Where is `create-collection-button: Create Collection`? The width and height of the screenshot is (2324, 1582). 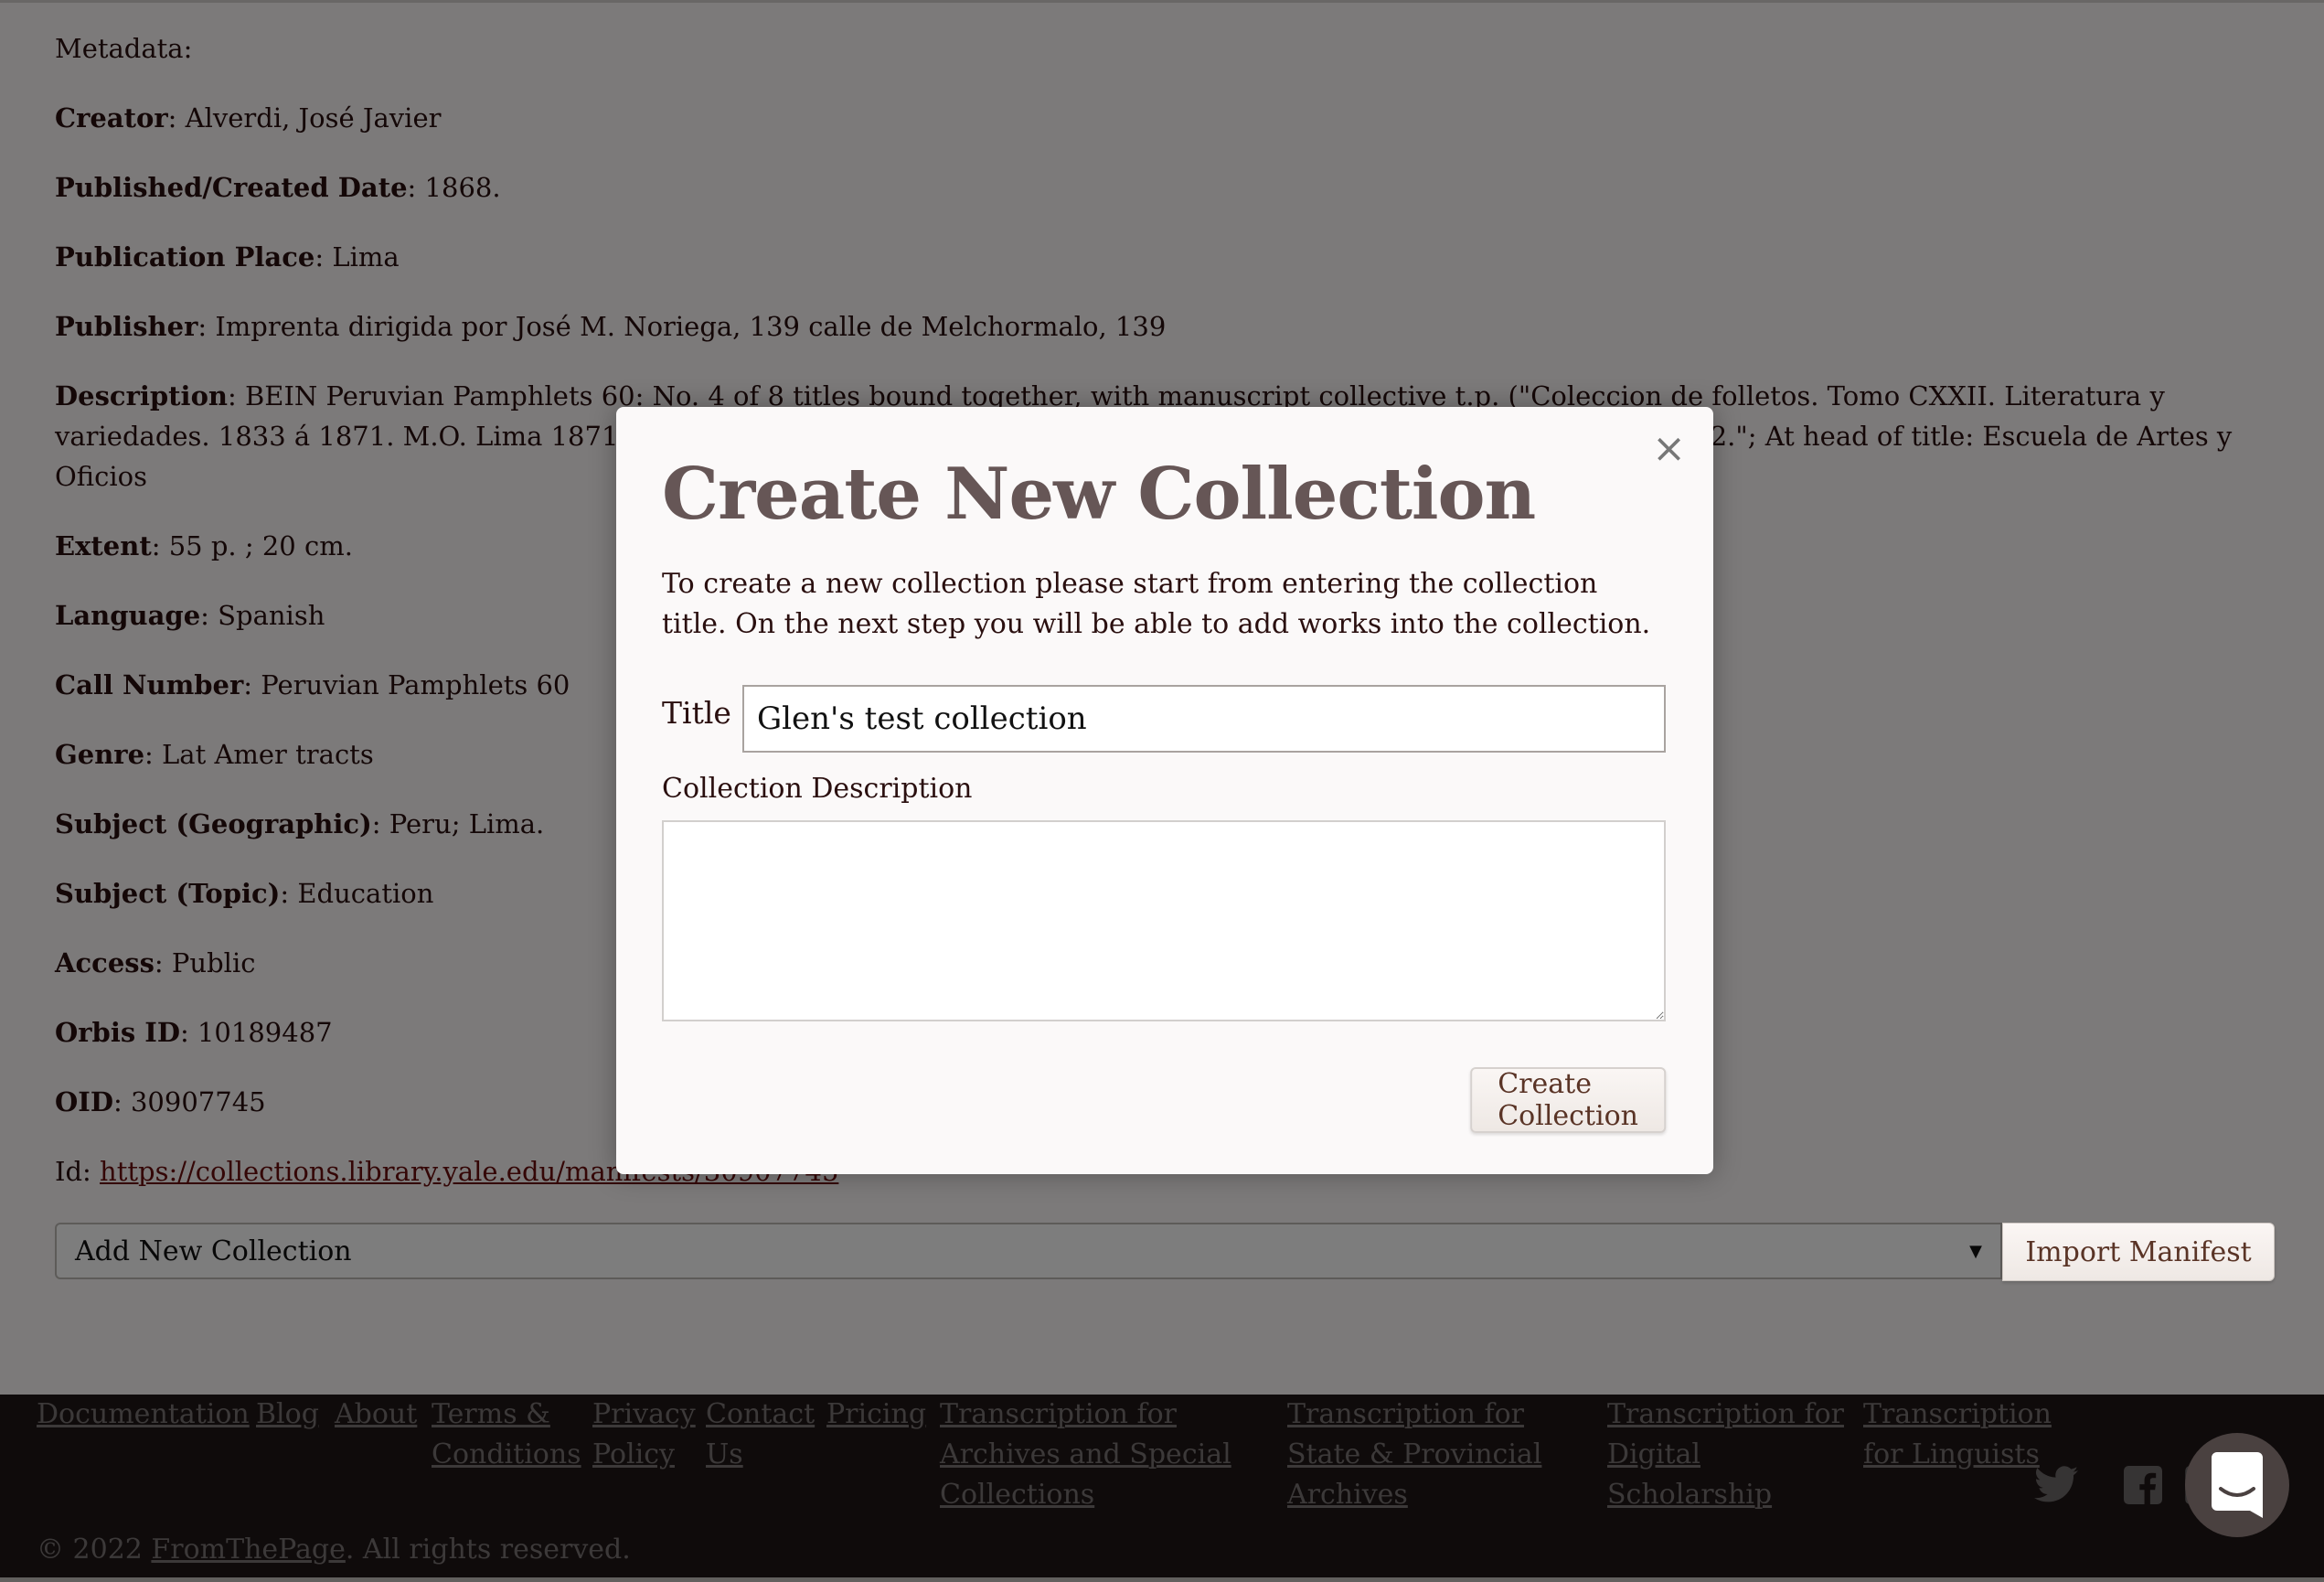
create-collection-button: Create Collection is located at coordinates (1568, 1100).